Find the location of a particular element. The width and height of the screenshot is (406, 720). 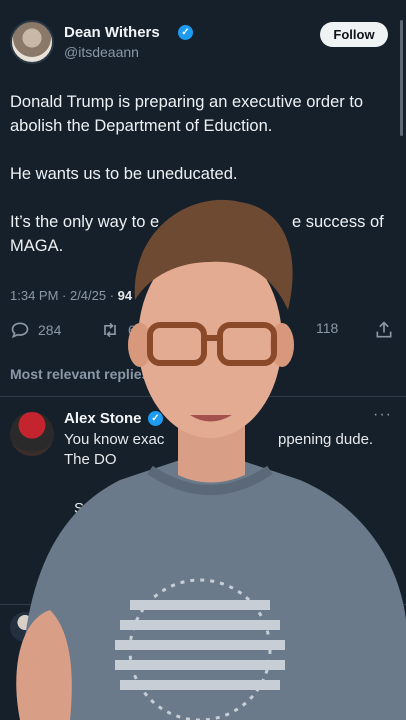

tweet-meta: 1:34 PM · 2/4/25 · 94 is located at coordinates (71, 295).